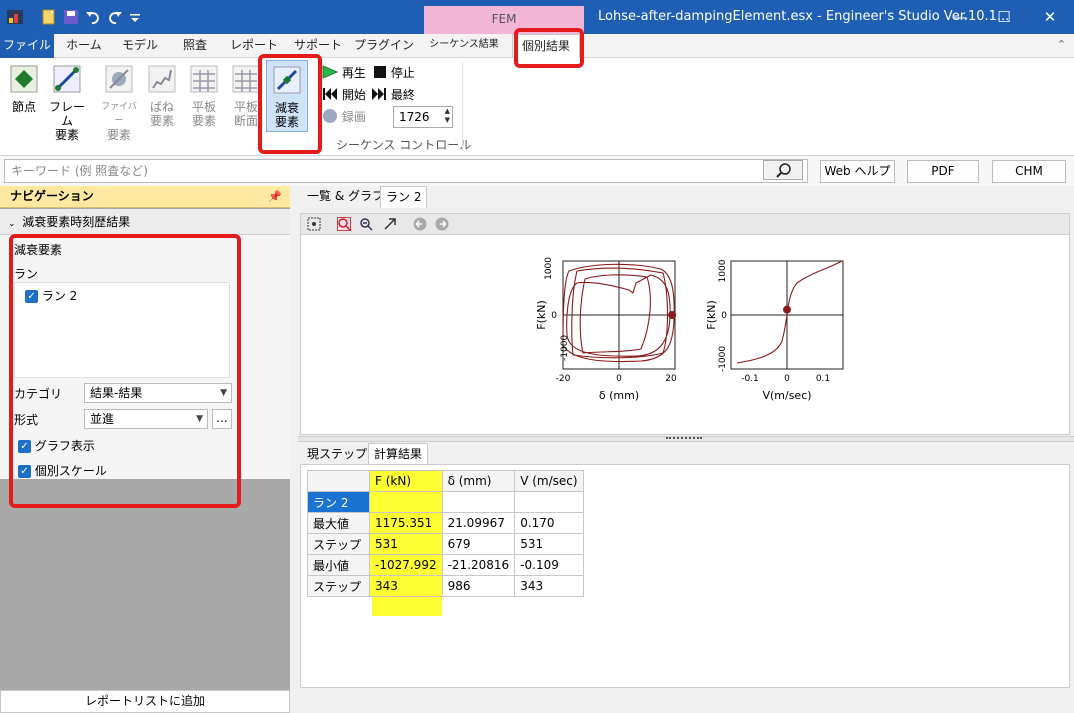  Describe the element at coordinates (338, 481) in the screenshot. I see `table-header-cell` at that location.